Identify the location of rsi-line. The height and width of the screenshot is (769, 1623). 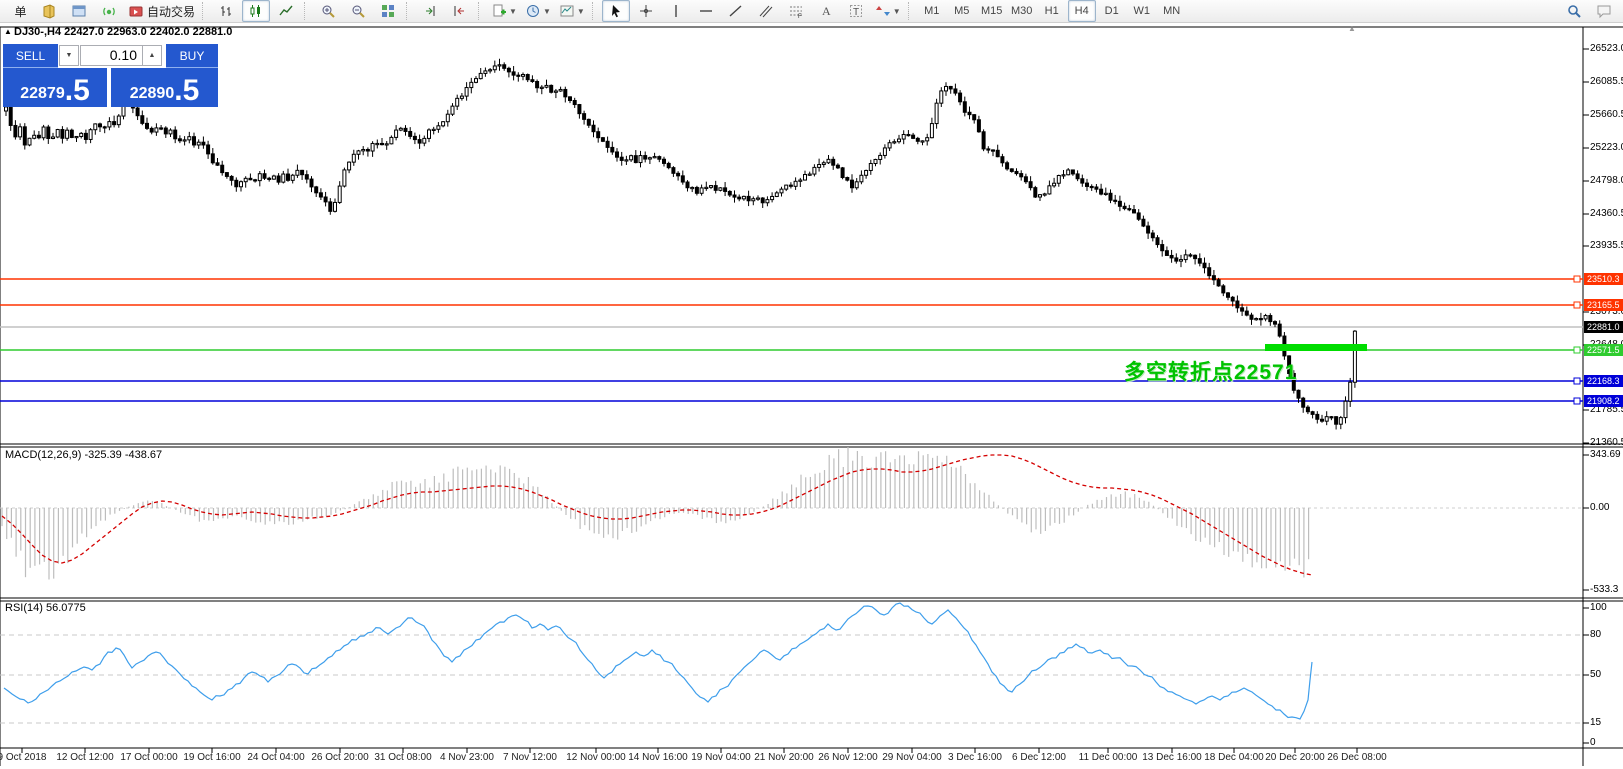
(658, 661).